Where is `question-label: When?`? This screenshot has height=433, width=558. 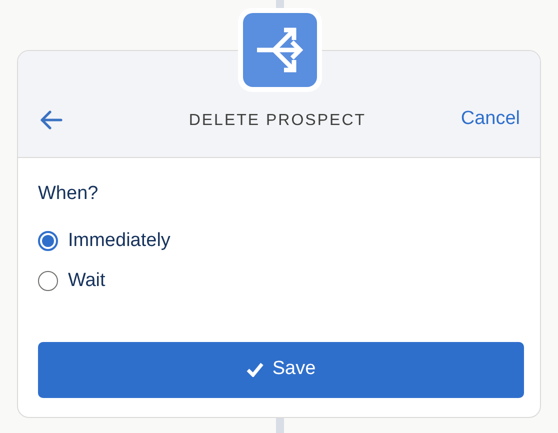 question-label: When? is located at coordinates (68, 194).